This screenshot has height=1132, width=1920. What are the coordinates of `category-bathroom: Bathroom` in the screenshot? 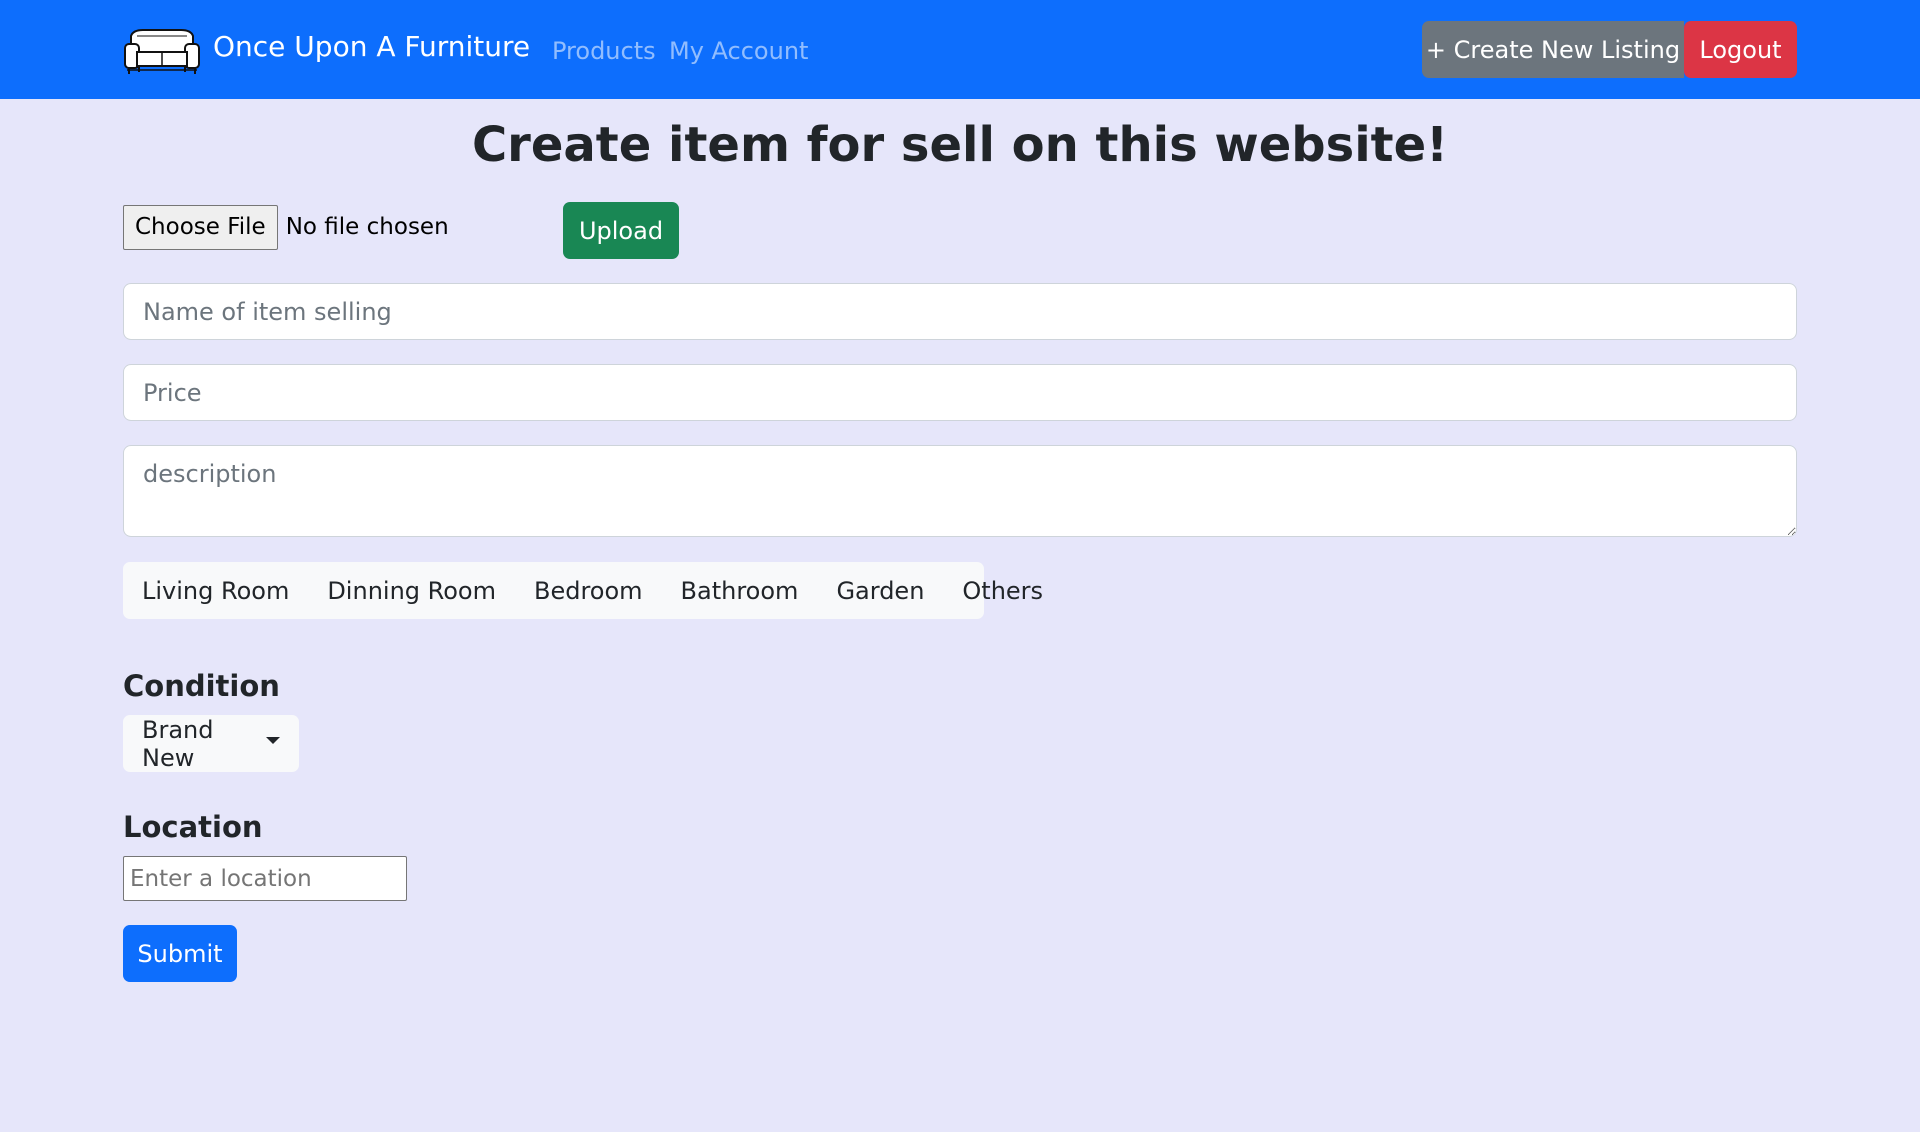 It's located at (740, 590).